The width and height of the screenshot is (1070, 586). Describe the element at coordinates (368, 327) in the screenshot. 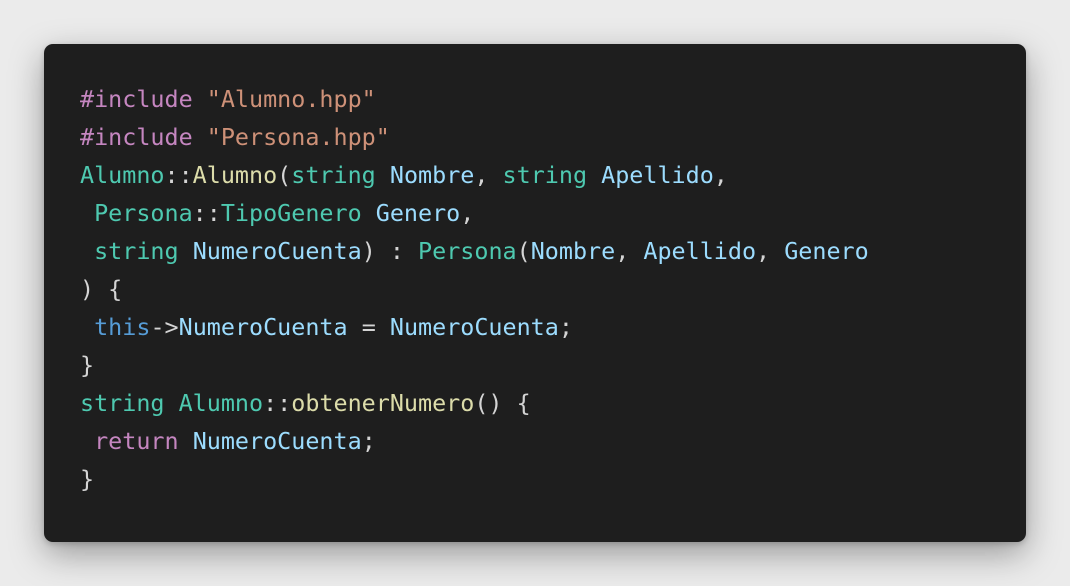

I see `code-token: =` at that location.